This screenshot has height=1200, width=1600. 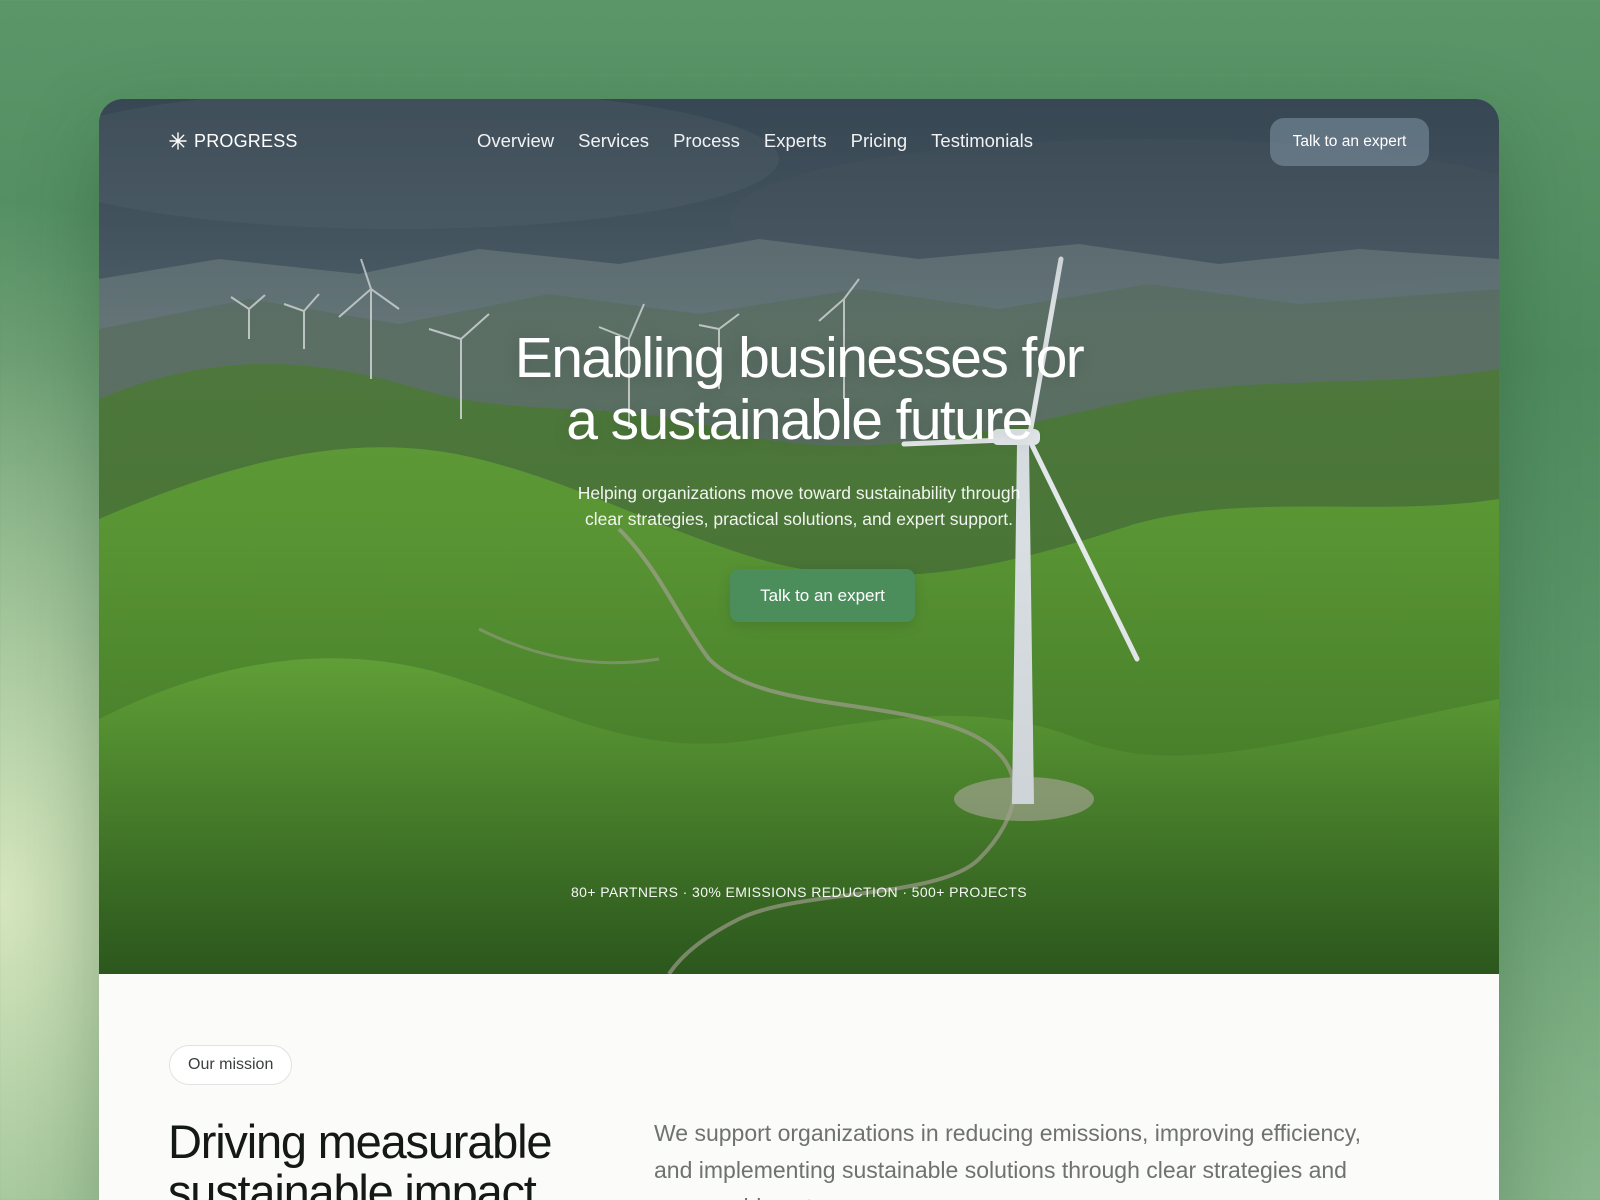 What do you see at coordinates (706, 141) in the screenshot?
I see `nav-link-process: Process` at bounding box center [706, 141].